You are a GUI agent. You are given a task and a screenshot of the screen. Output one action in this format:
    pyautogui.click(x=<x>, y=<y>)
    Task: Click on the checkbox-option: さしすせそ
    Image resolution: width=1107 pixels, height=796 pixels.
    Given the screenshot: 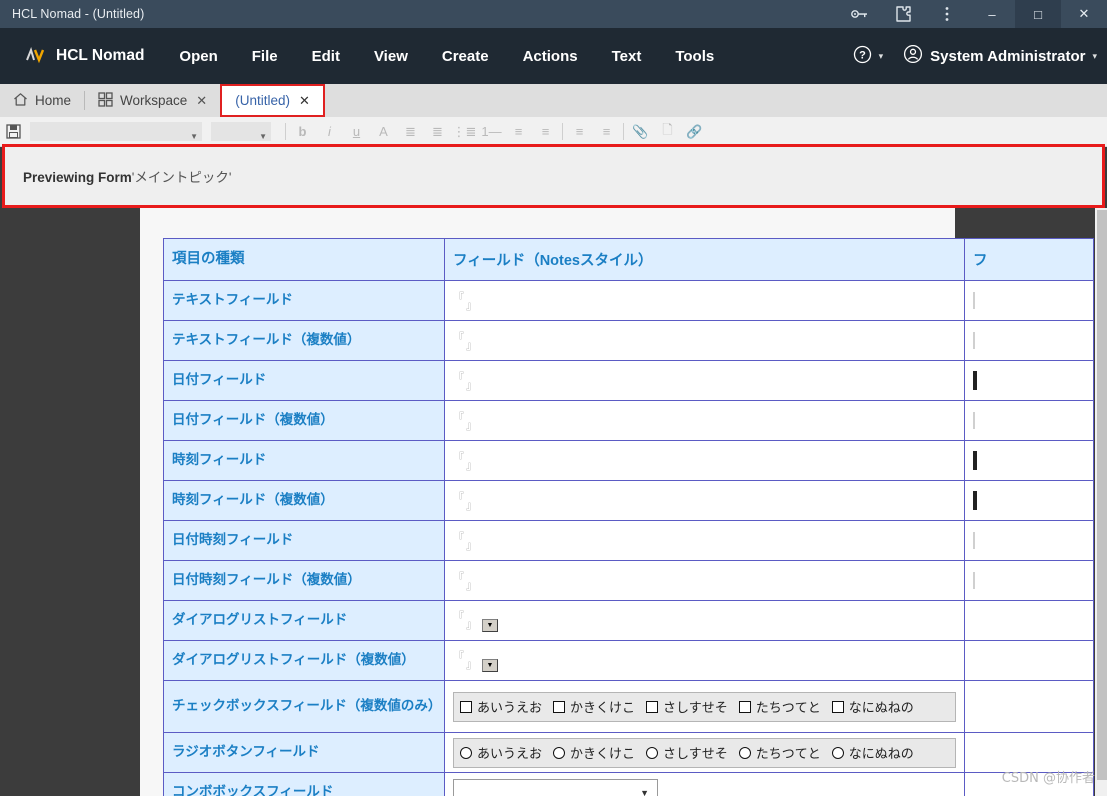 What is the action you would take?
    pyautogui.click(x=687, y=706)
    